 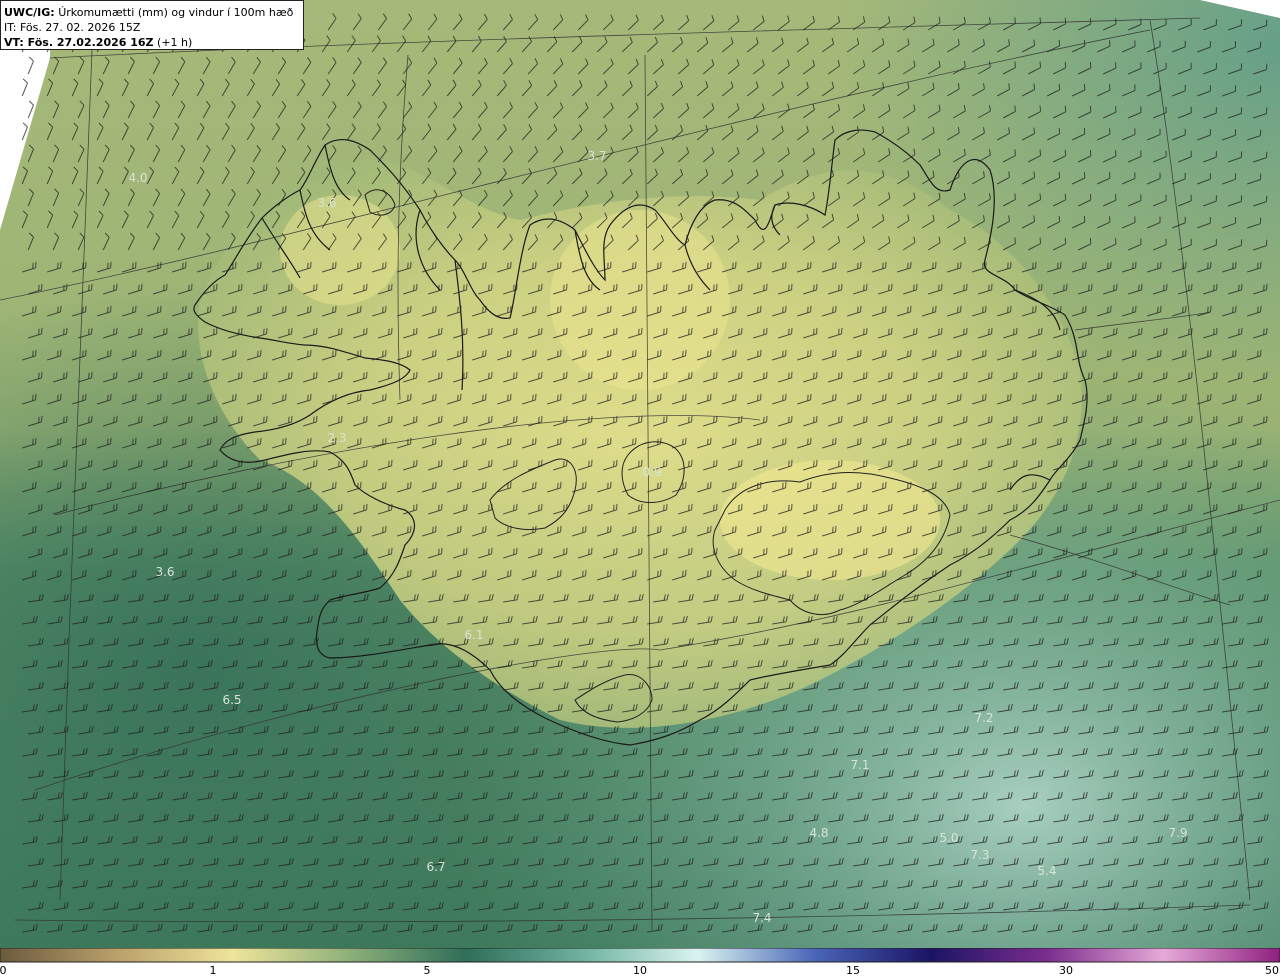 I want to click on precip-label-12: 7.3, so click(x=979, y=855).